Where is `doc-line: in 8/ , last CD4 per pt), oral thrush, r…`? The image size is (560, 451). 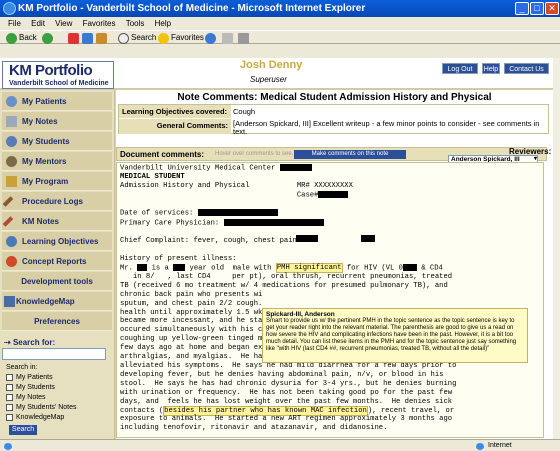
doc-line: in 8/ , last CD4 per pt), oral thrush, r… is located at coordinates (286, 276).